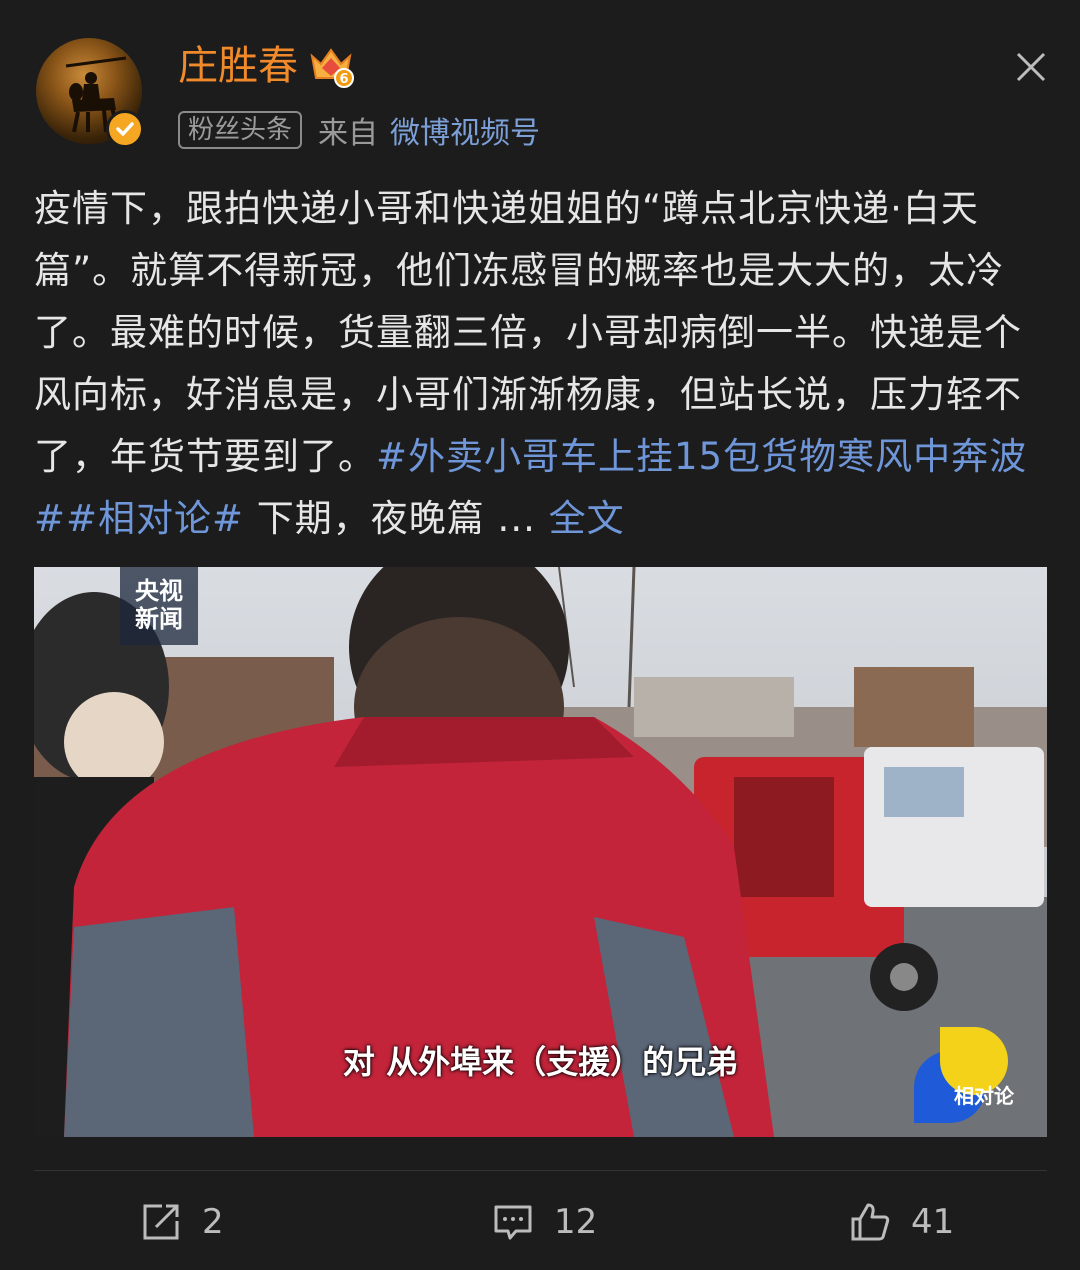  Describe the element at coordinates (544, 1222) in the screenshot. I see `comment-button: 12` at that location.